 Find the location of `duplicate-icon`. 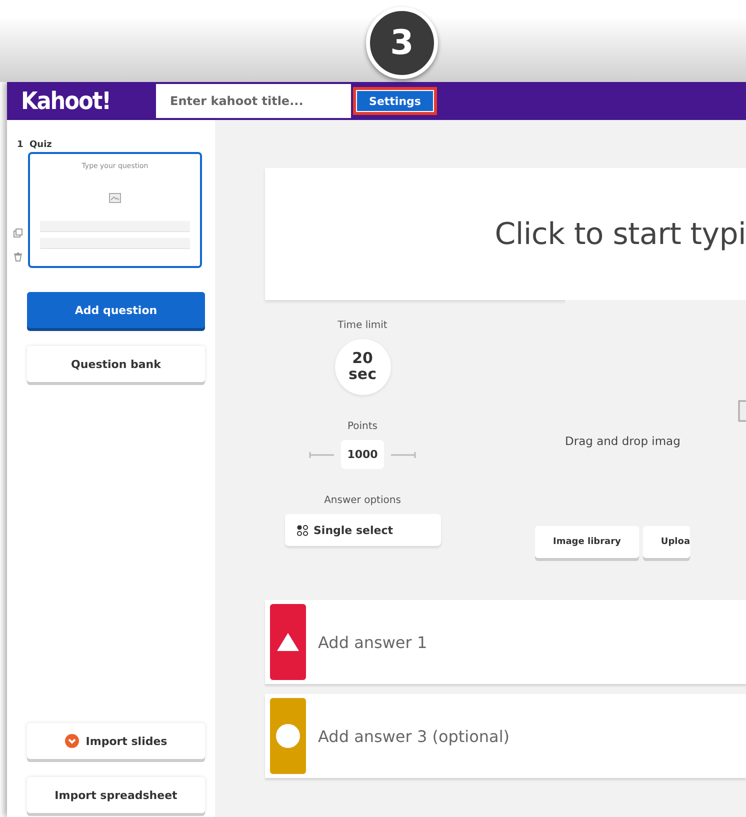

duplicate-icon is located at coordinates (18, 233).